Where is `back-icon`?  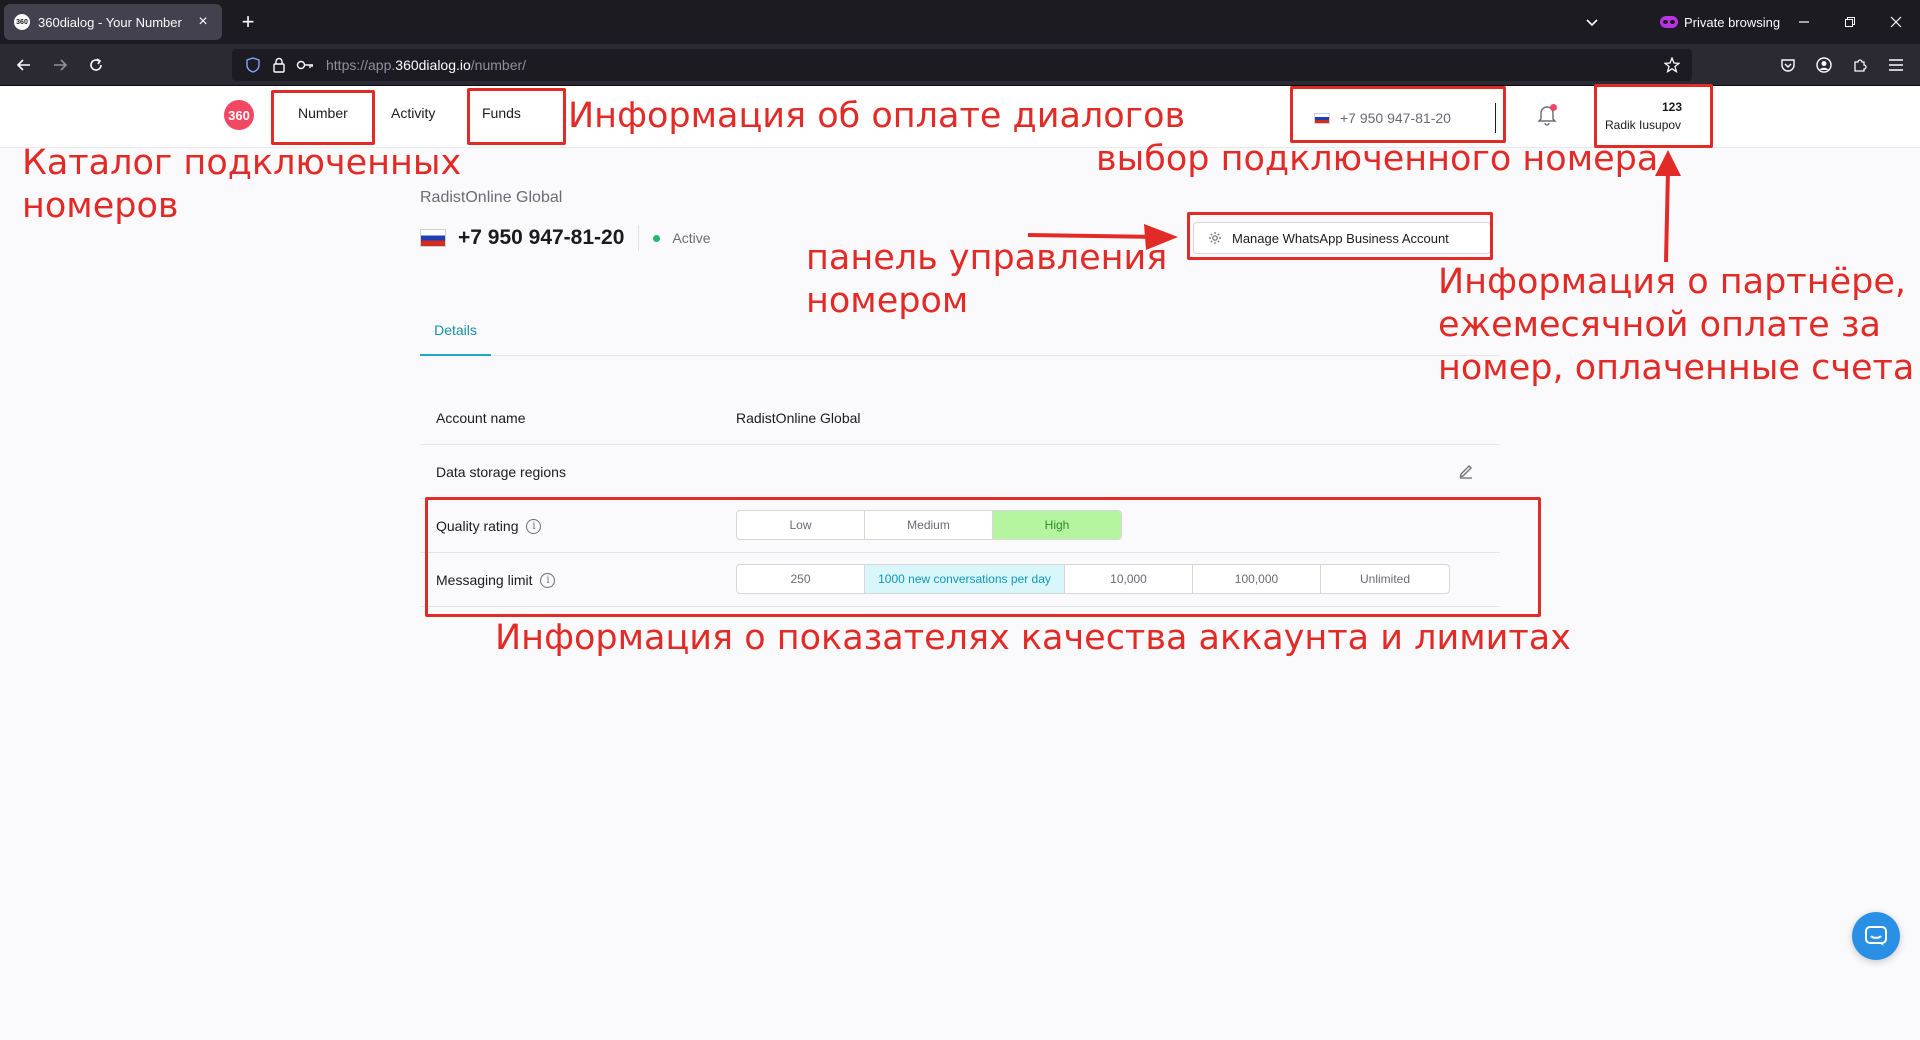
back-icon is located at coordinates (24, 65).